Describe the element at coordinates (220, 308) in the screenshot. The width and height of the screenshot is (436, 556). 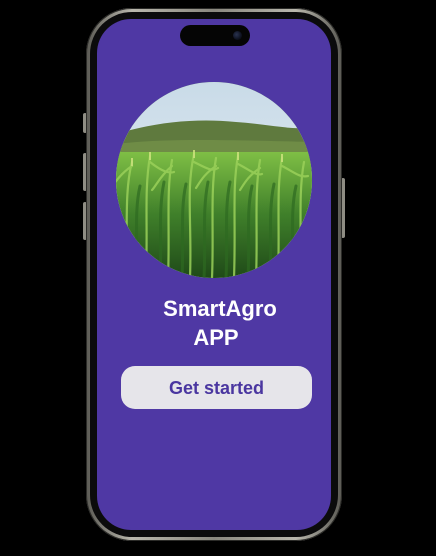
I see `app-title-line1: SmartAgro` at that location.